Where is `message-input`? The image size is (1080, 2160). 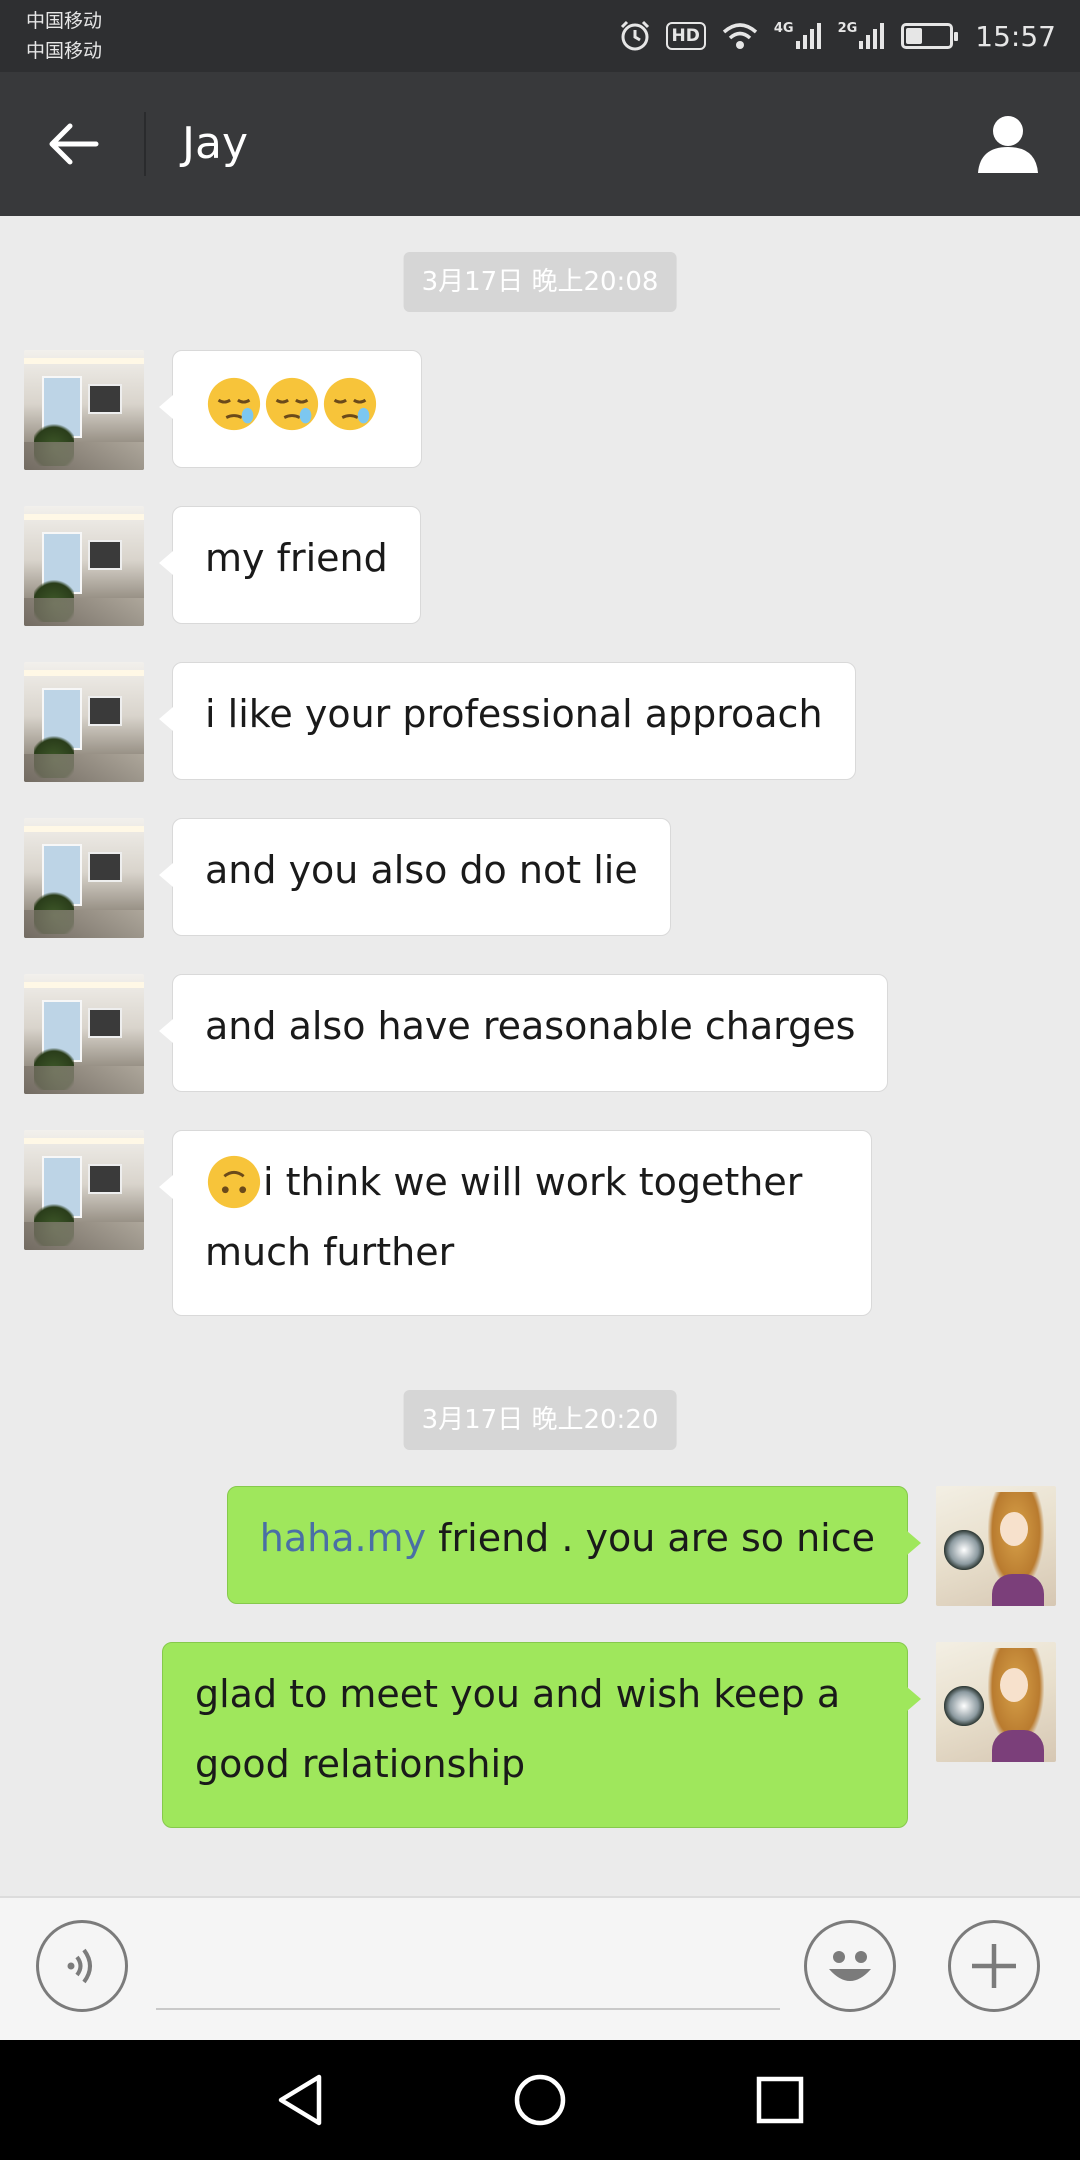
message-input is located at coordinates (468, 1969).